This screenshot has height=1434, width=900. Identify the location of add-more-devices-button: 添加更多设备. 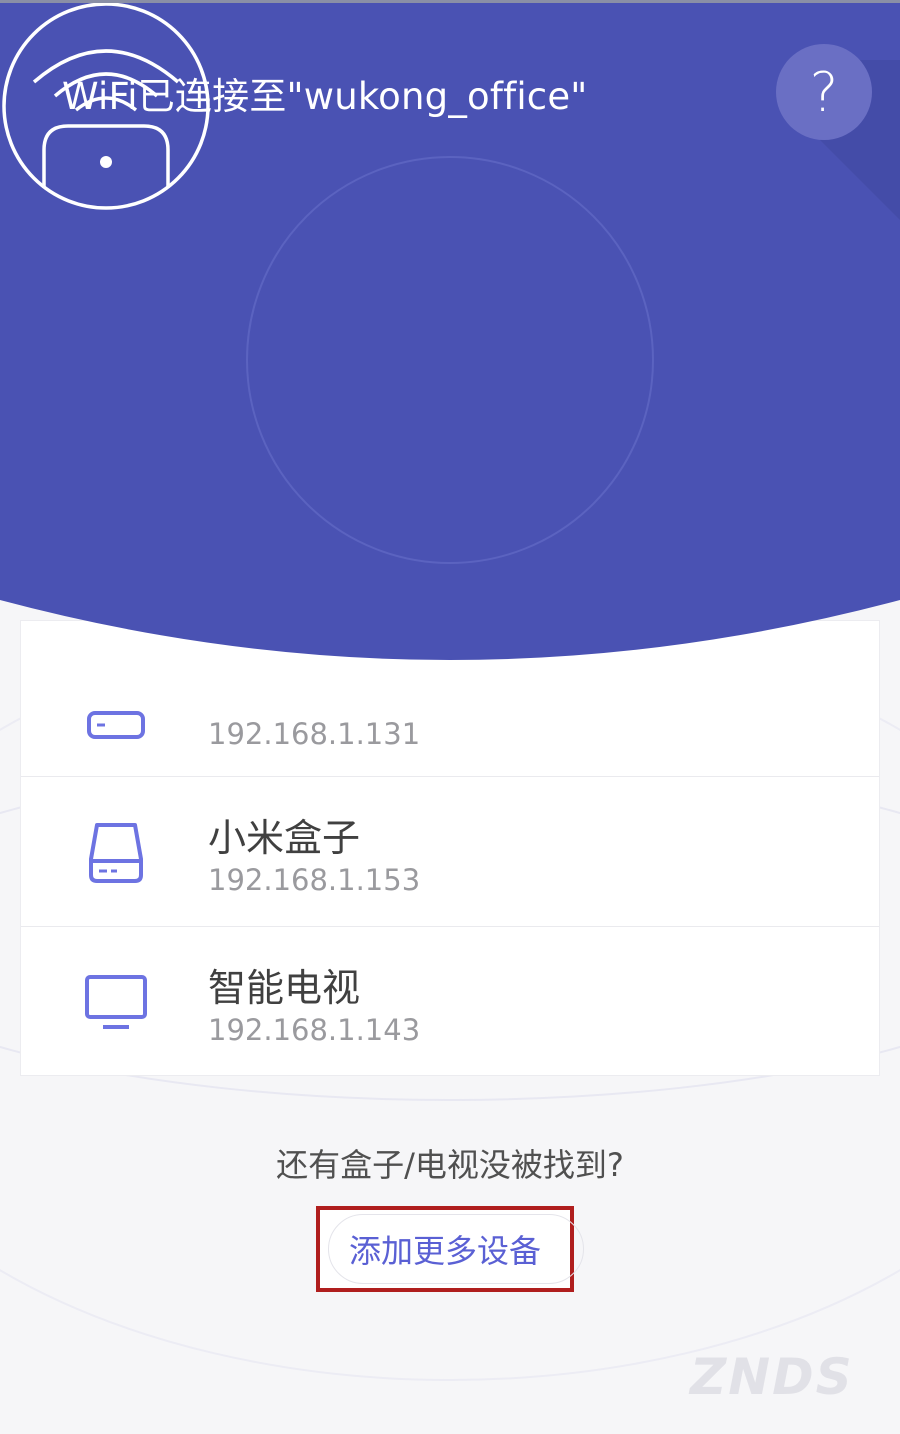
(450, 1249).